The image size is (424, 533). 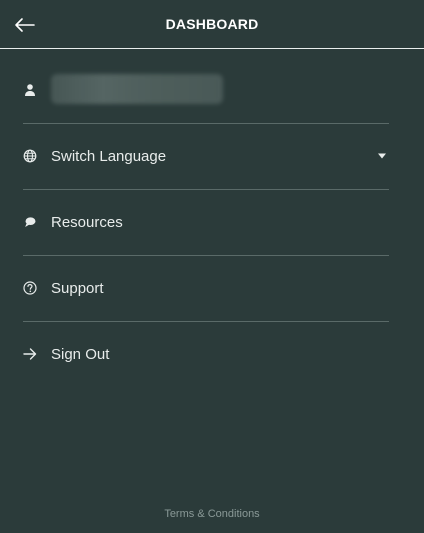 What do you see at coordinates (382, 156) in the screenshot?
I see `caret-down-icon` at bounding box center [382, 156].